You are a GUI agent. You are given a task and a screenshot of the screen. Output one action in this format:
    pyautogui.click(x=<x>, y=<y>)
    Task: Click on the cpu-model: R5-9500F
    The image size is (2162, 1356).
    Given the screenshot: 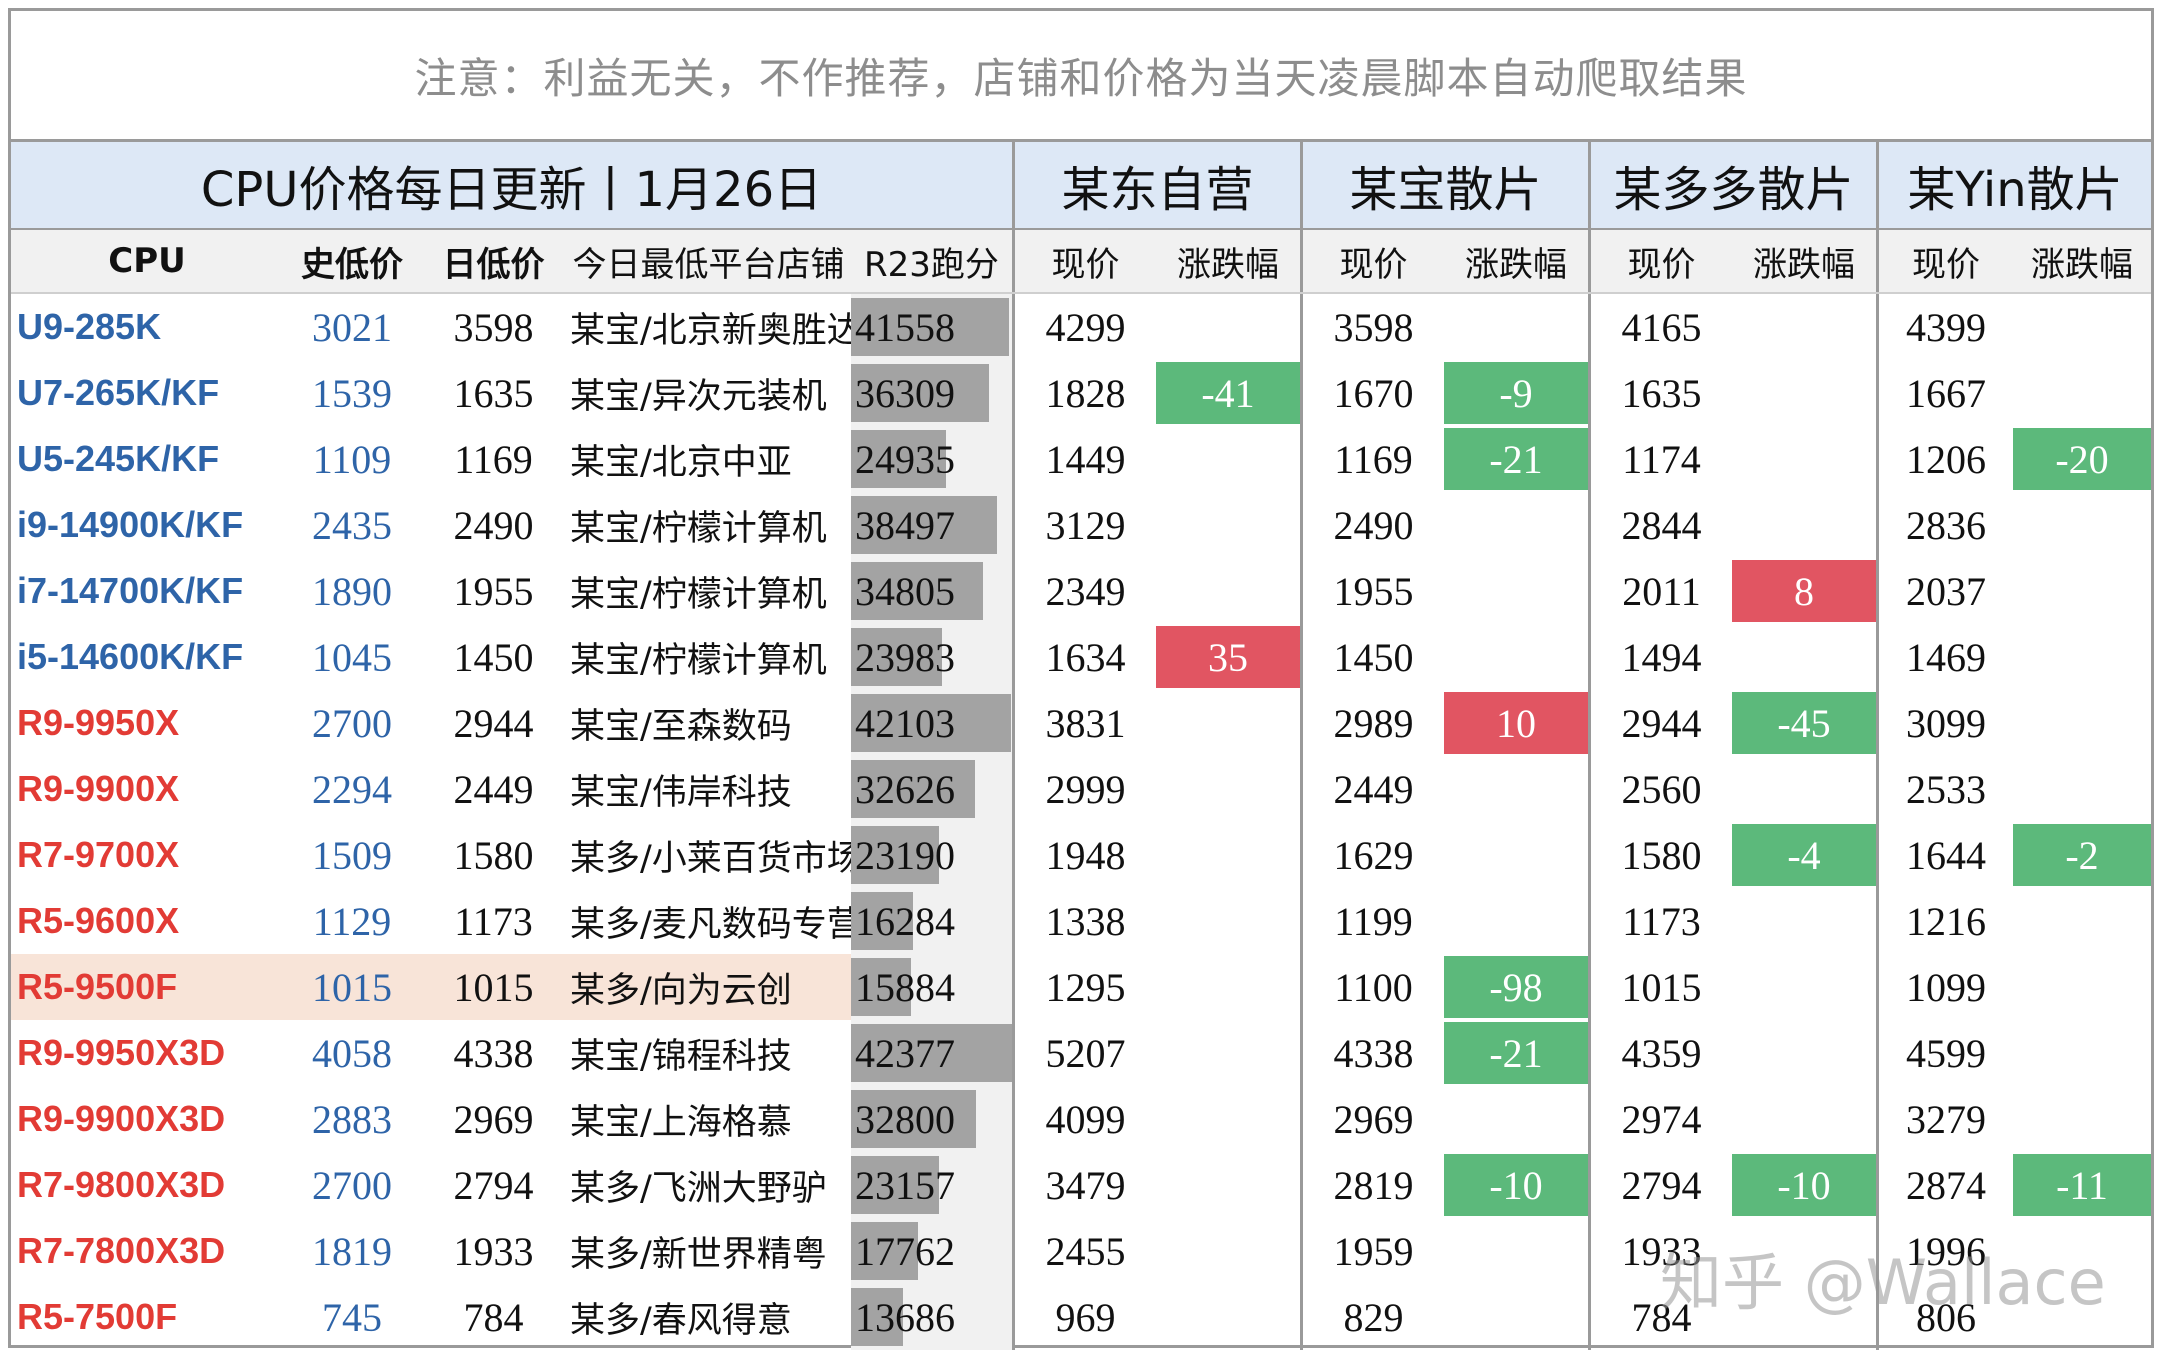 What is the action you would take?
    pyautogui.click(x=147, y=987)
    